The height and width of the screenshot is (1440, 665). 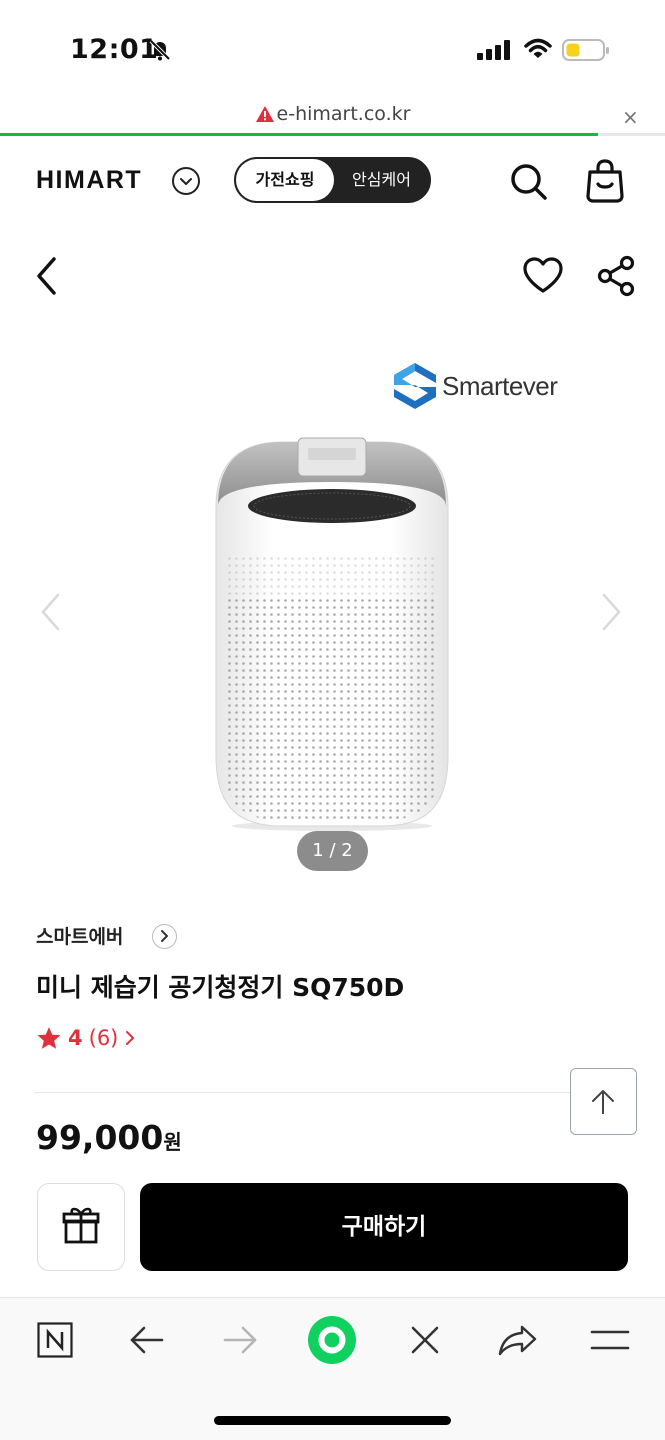 I want to click on gift-button, so click(x=81, y=1227).